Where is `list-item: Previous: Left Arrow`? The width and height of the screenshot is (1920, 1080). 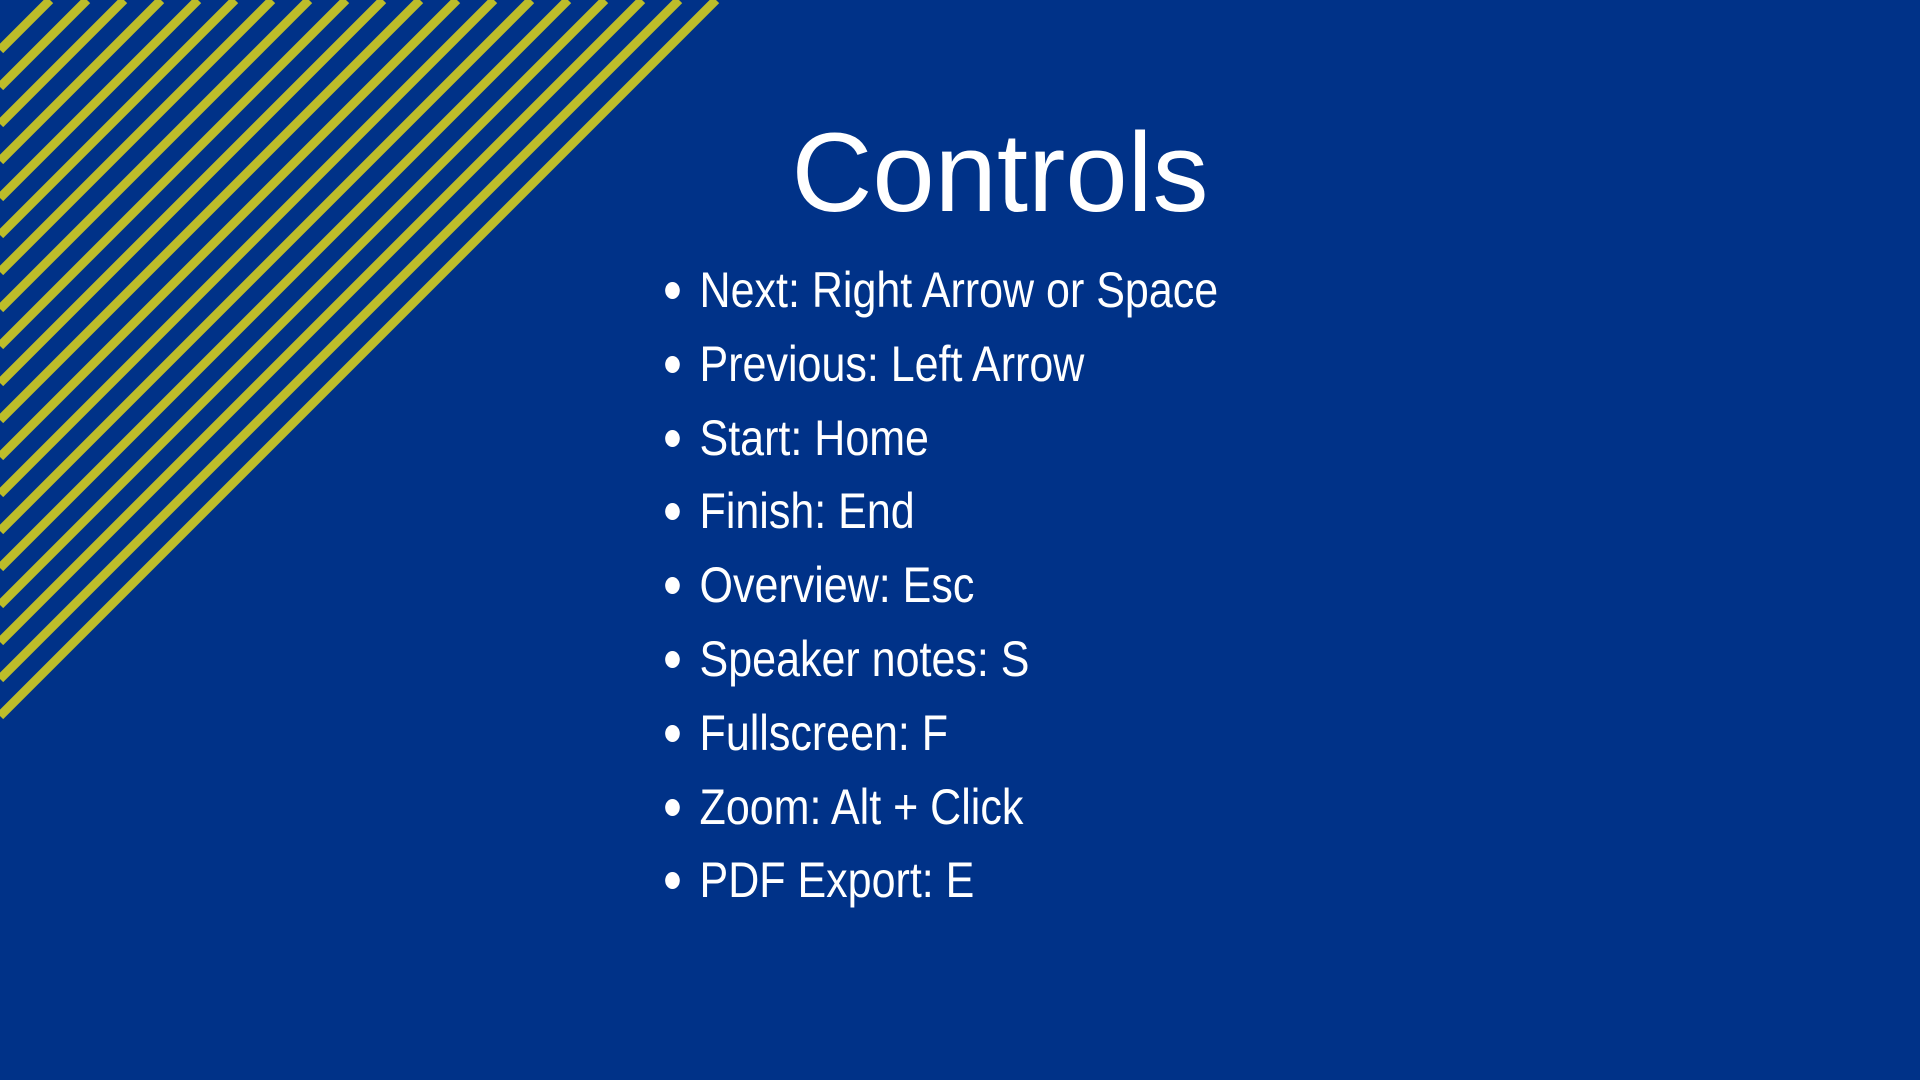 list-item: Previous: Left Arrow is located at coordinates (939, 364).